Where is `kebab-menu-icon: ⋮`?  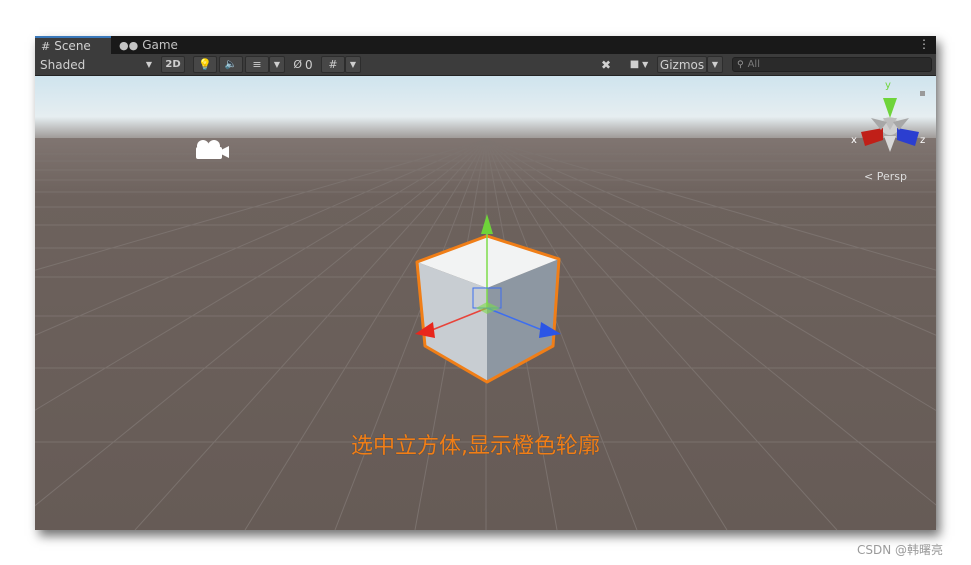
kebab-menu-icon: ⋮ is located at coordinates (924, 44).